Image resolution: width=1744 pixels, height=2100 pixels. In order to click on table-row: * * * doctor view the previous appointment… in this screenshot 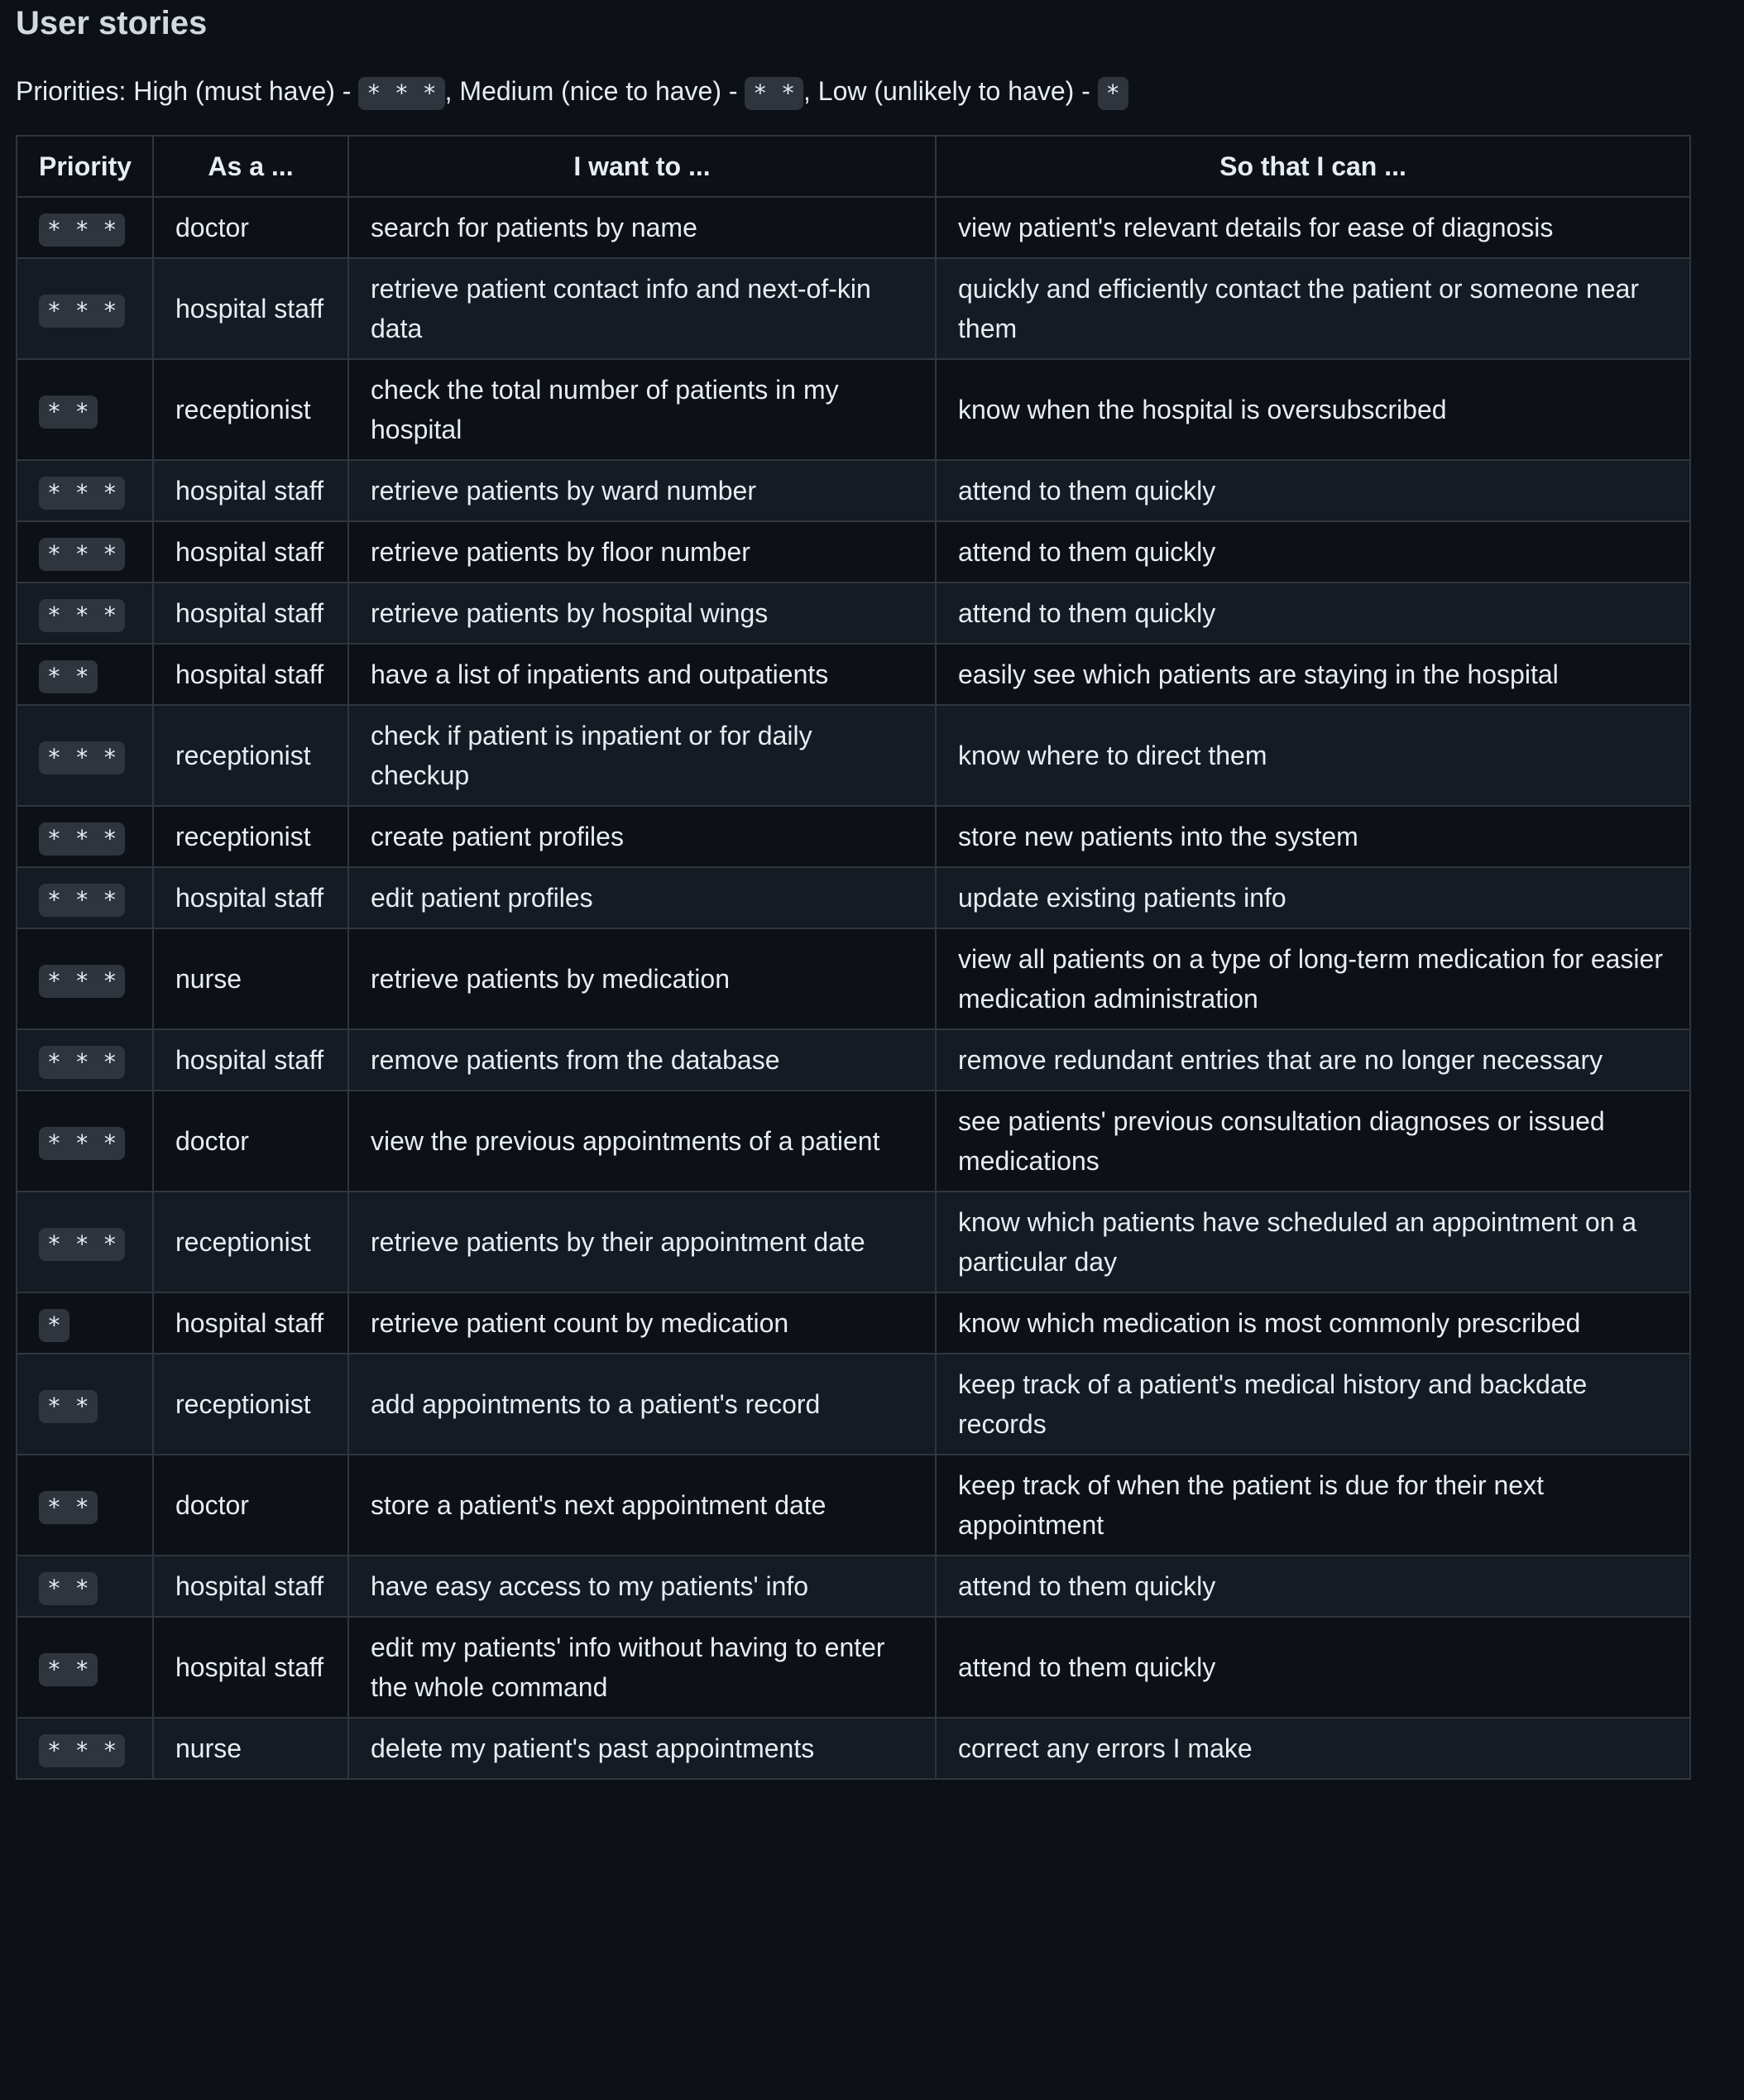, I will do `click(853, 1141)`.